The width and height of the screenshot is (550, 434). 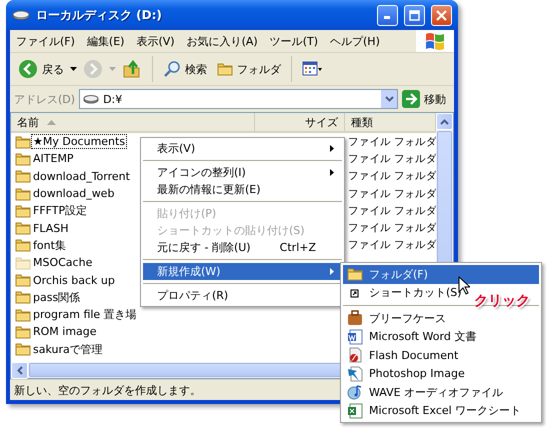 I want to click on search-button: 検索, so click(x=185, y=69).